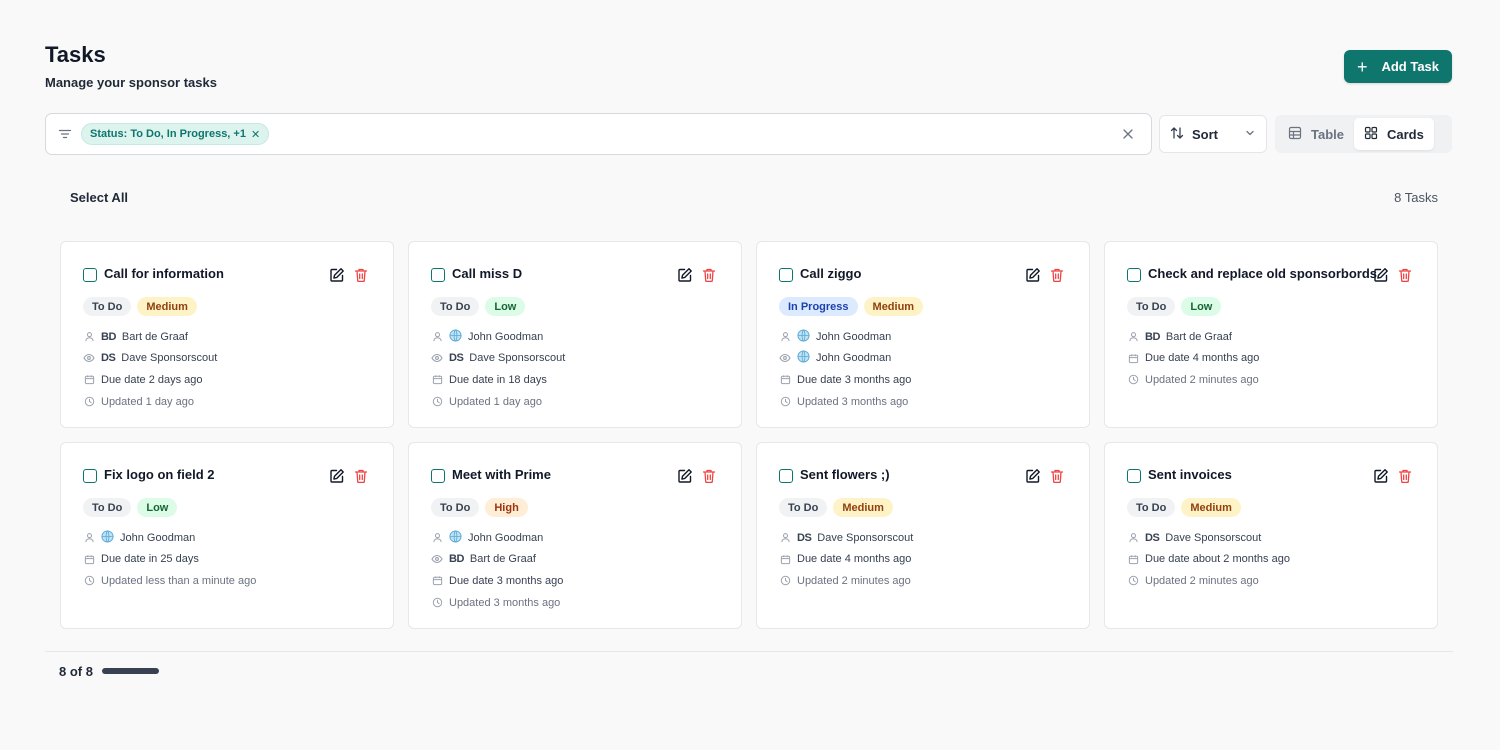 This screenshot has width=1500, height=750. I want to click on sort-button: Sort, so click(1213, 134).